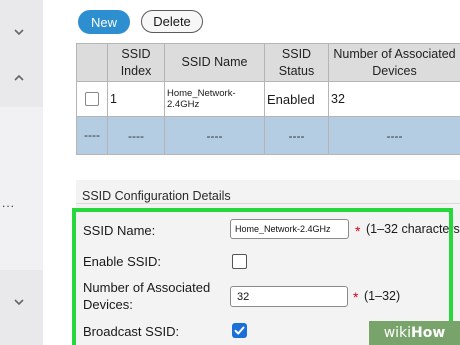  What do you see at coordinates (156, 196) in the screenshot?
I see `section-title: SSID Configuration Details` at bounding box center [156, 196].